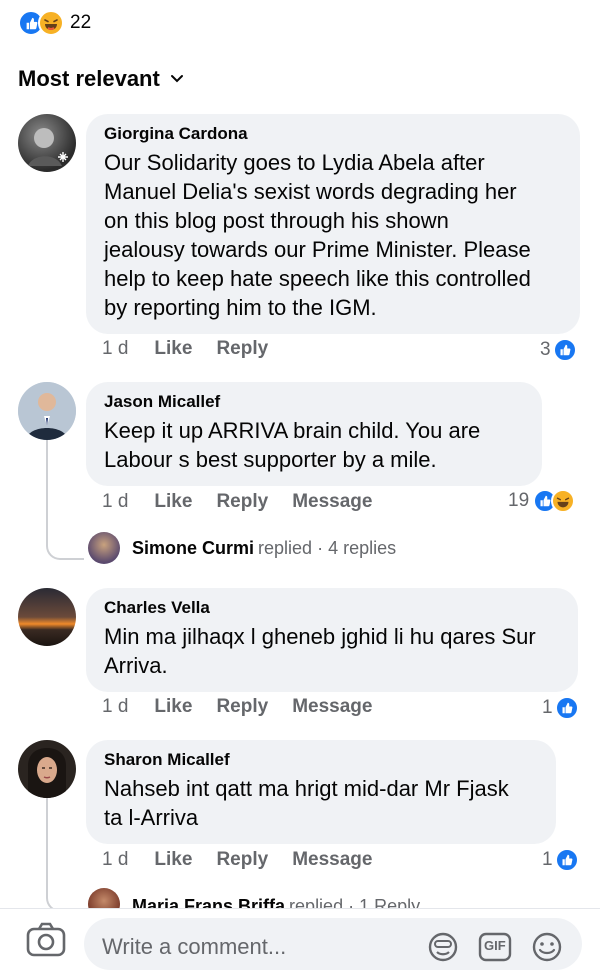  I want to click on comment-author: Giorgina Cardona, so click(333, 134).